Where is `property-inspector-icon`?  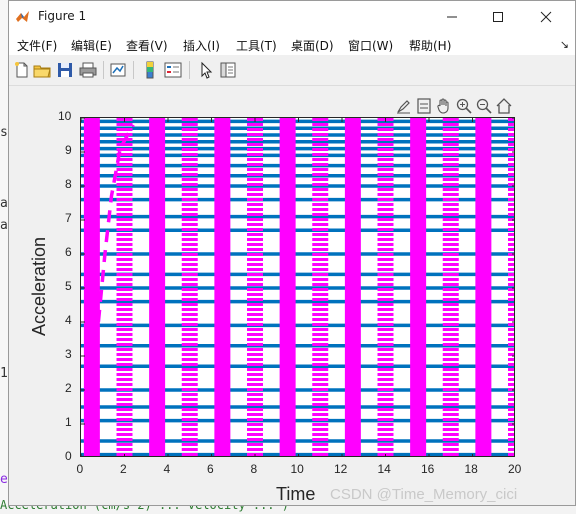
property-inspector-icon is located at coordinates (228, 70).